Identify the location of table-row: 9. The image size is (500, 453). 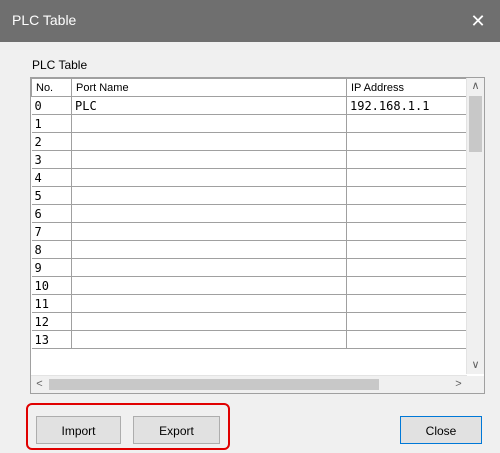
(250, 267).